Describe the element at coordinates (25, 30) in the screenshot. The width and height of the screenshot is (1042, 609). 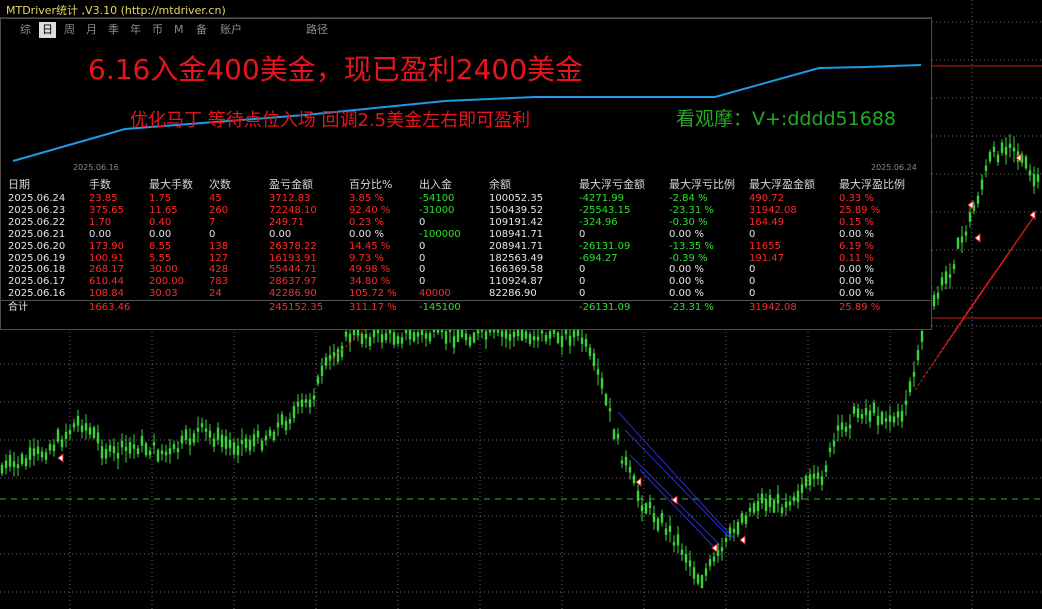
I see `tab-0: 综` at that location.